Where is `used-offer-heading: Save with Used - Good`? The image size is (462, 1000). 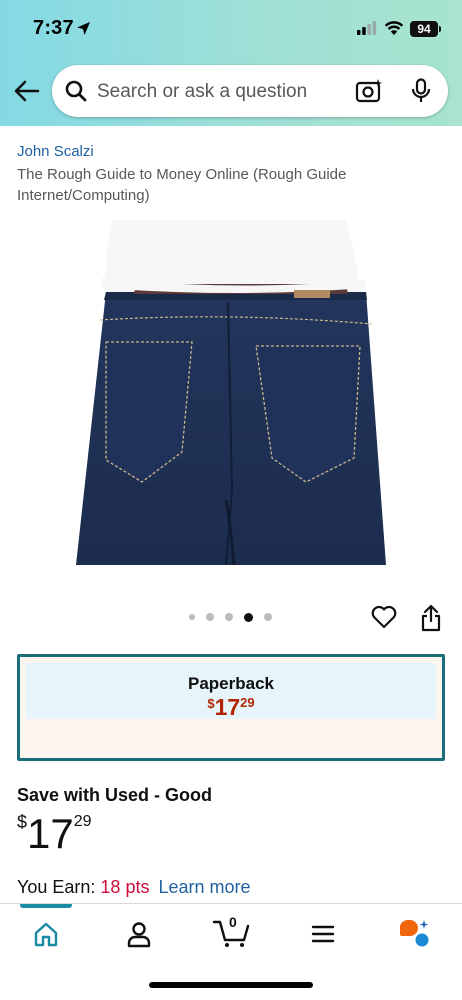
used-offer-heading: Save with Used - Good is located at coordinates (115, 795).